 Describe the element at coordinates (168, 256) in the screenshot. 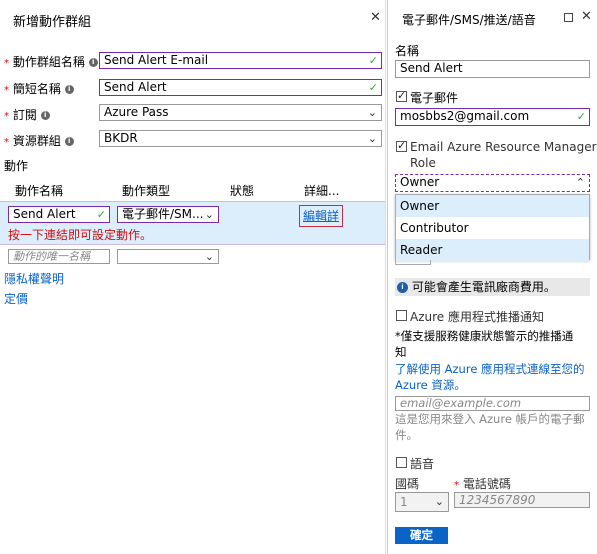

I see `new-action-type-select: ⌄` at that location.